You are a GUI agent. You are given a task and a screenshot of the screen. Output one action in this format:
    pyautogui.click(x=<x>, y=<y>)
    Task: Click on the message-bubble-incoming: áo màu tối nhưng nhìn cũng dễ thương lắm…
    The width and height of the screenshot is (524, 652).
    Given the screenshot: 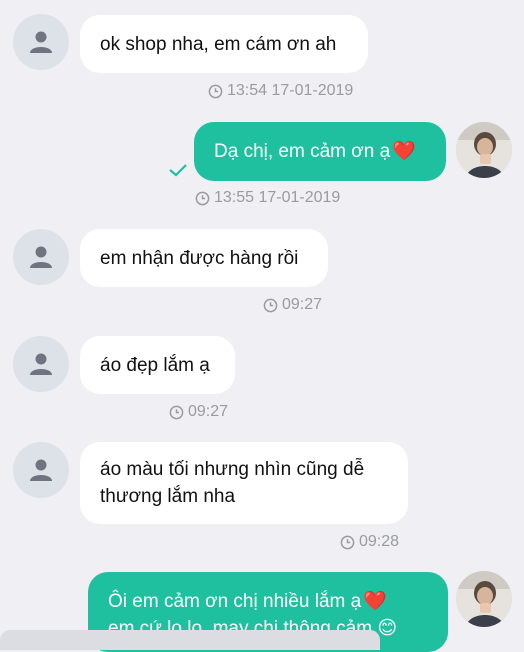 What is the action you would take?
    pyautogui.click(x=244, y=483)
    